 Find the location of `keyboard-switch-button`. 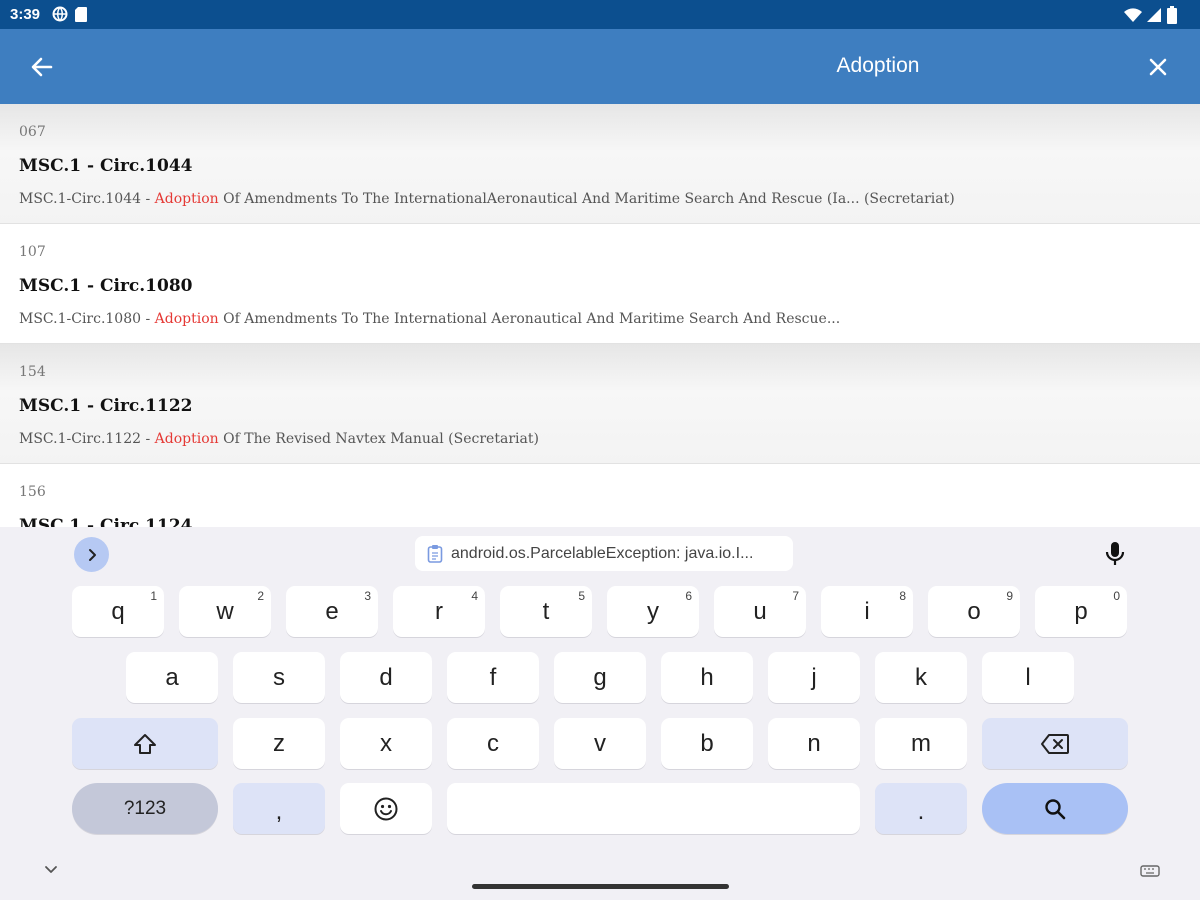

keyboard-switch-button is located at coordinates (1150, 871).